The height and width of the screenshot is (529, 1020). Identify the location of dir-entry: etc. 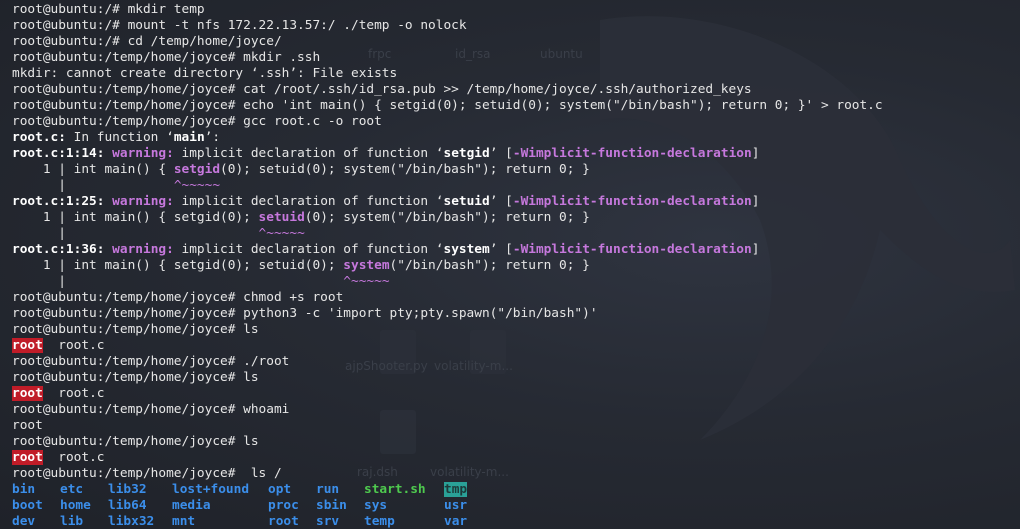
(72, 489).